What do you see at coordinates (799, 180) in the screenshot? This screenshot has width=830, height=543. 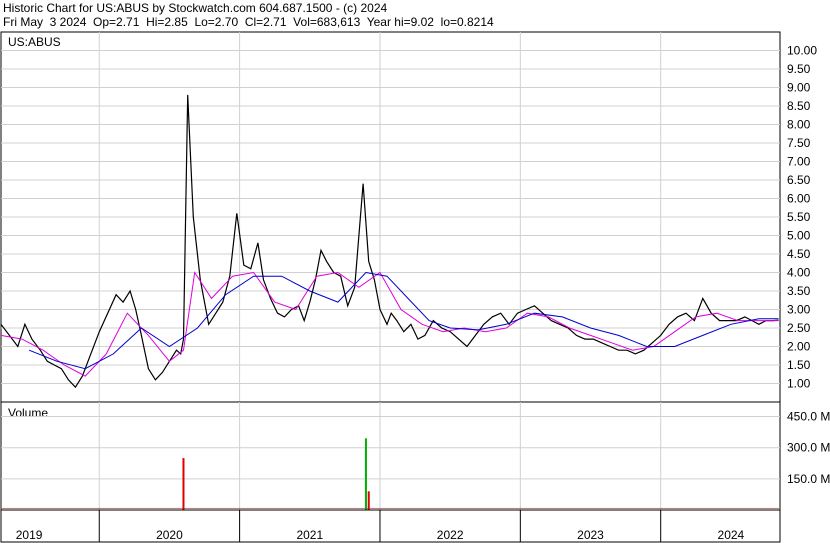 I see `price-tick-label: 6.50` at bounding box center [799, 180].